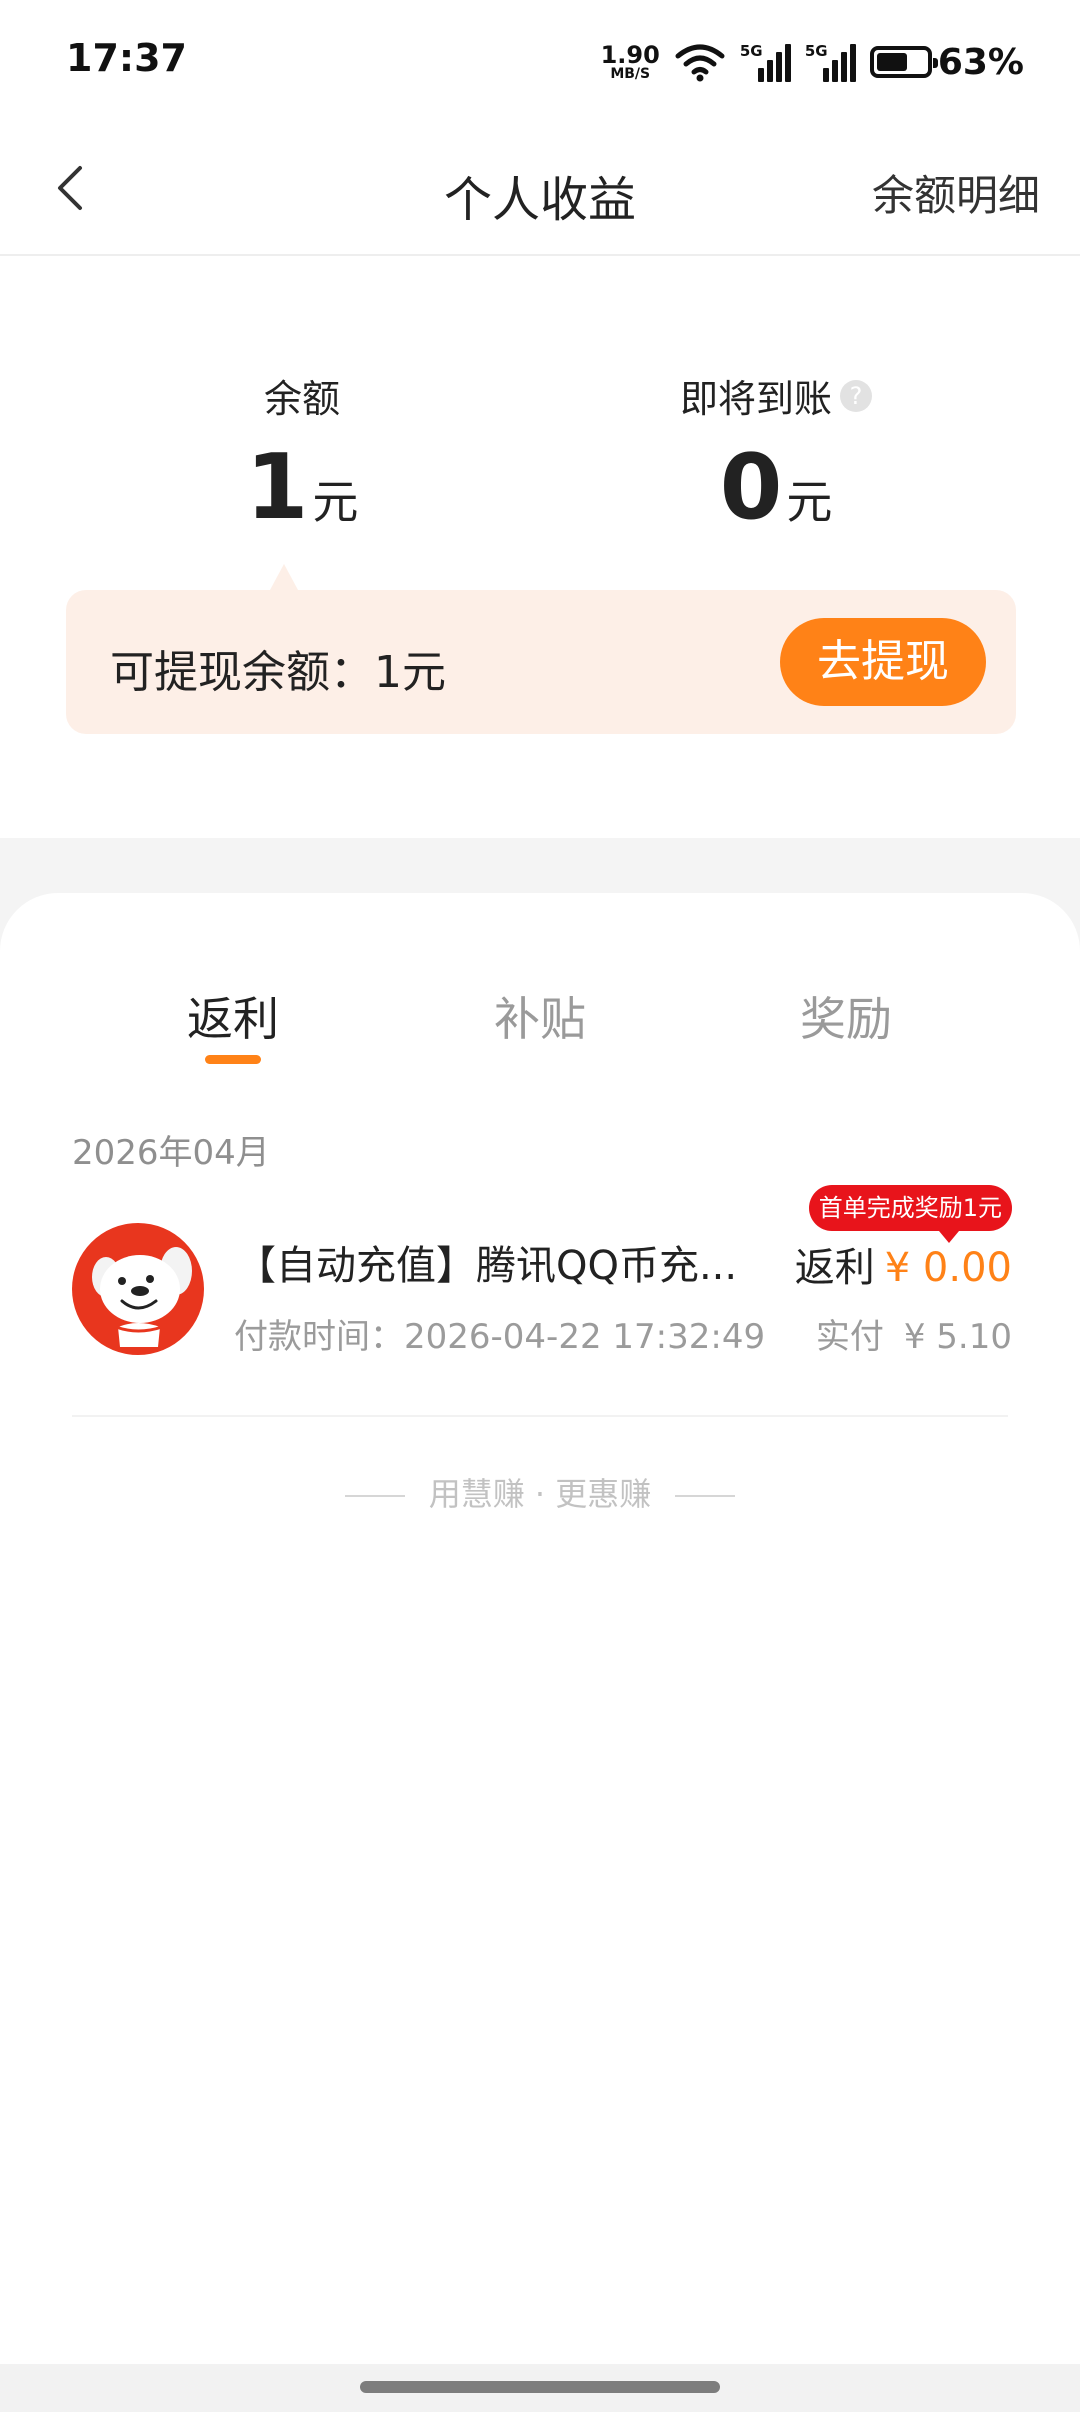 The image size is (1080, 2412). Describe the element at coordinates (540, 1416) in the screenshot. I see `list-divider` at that location.